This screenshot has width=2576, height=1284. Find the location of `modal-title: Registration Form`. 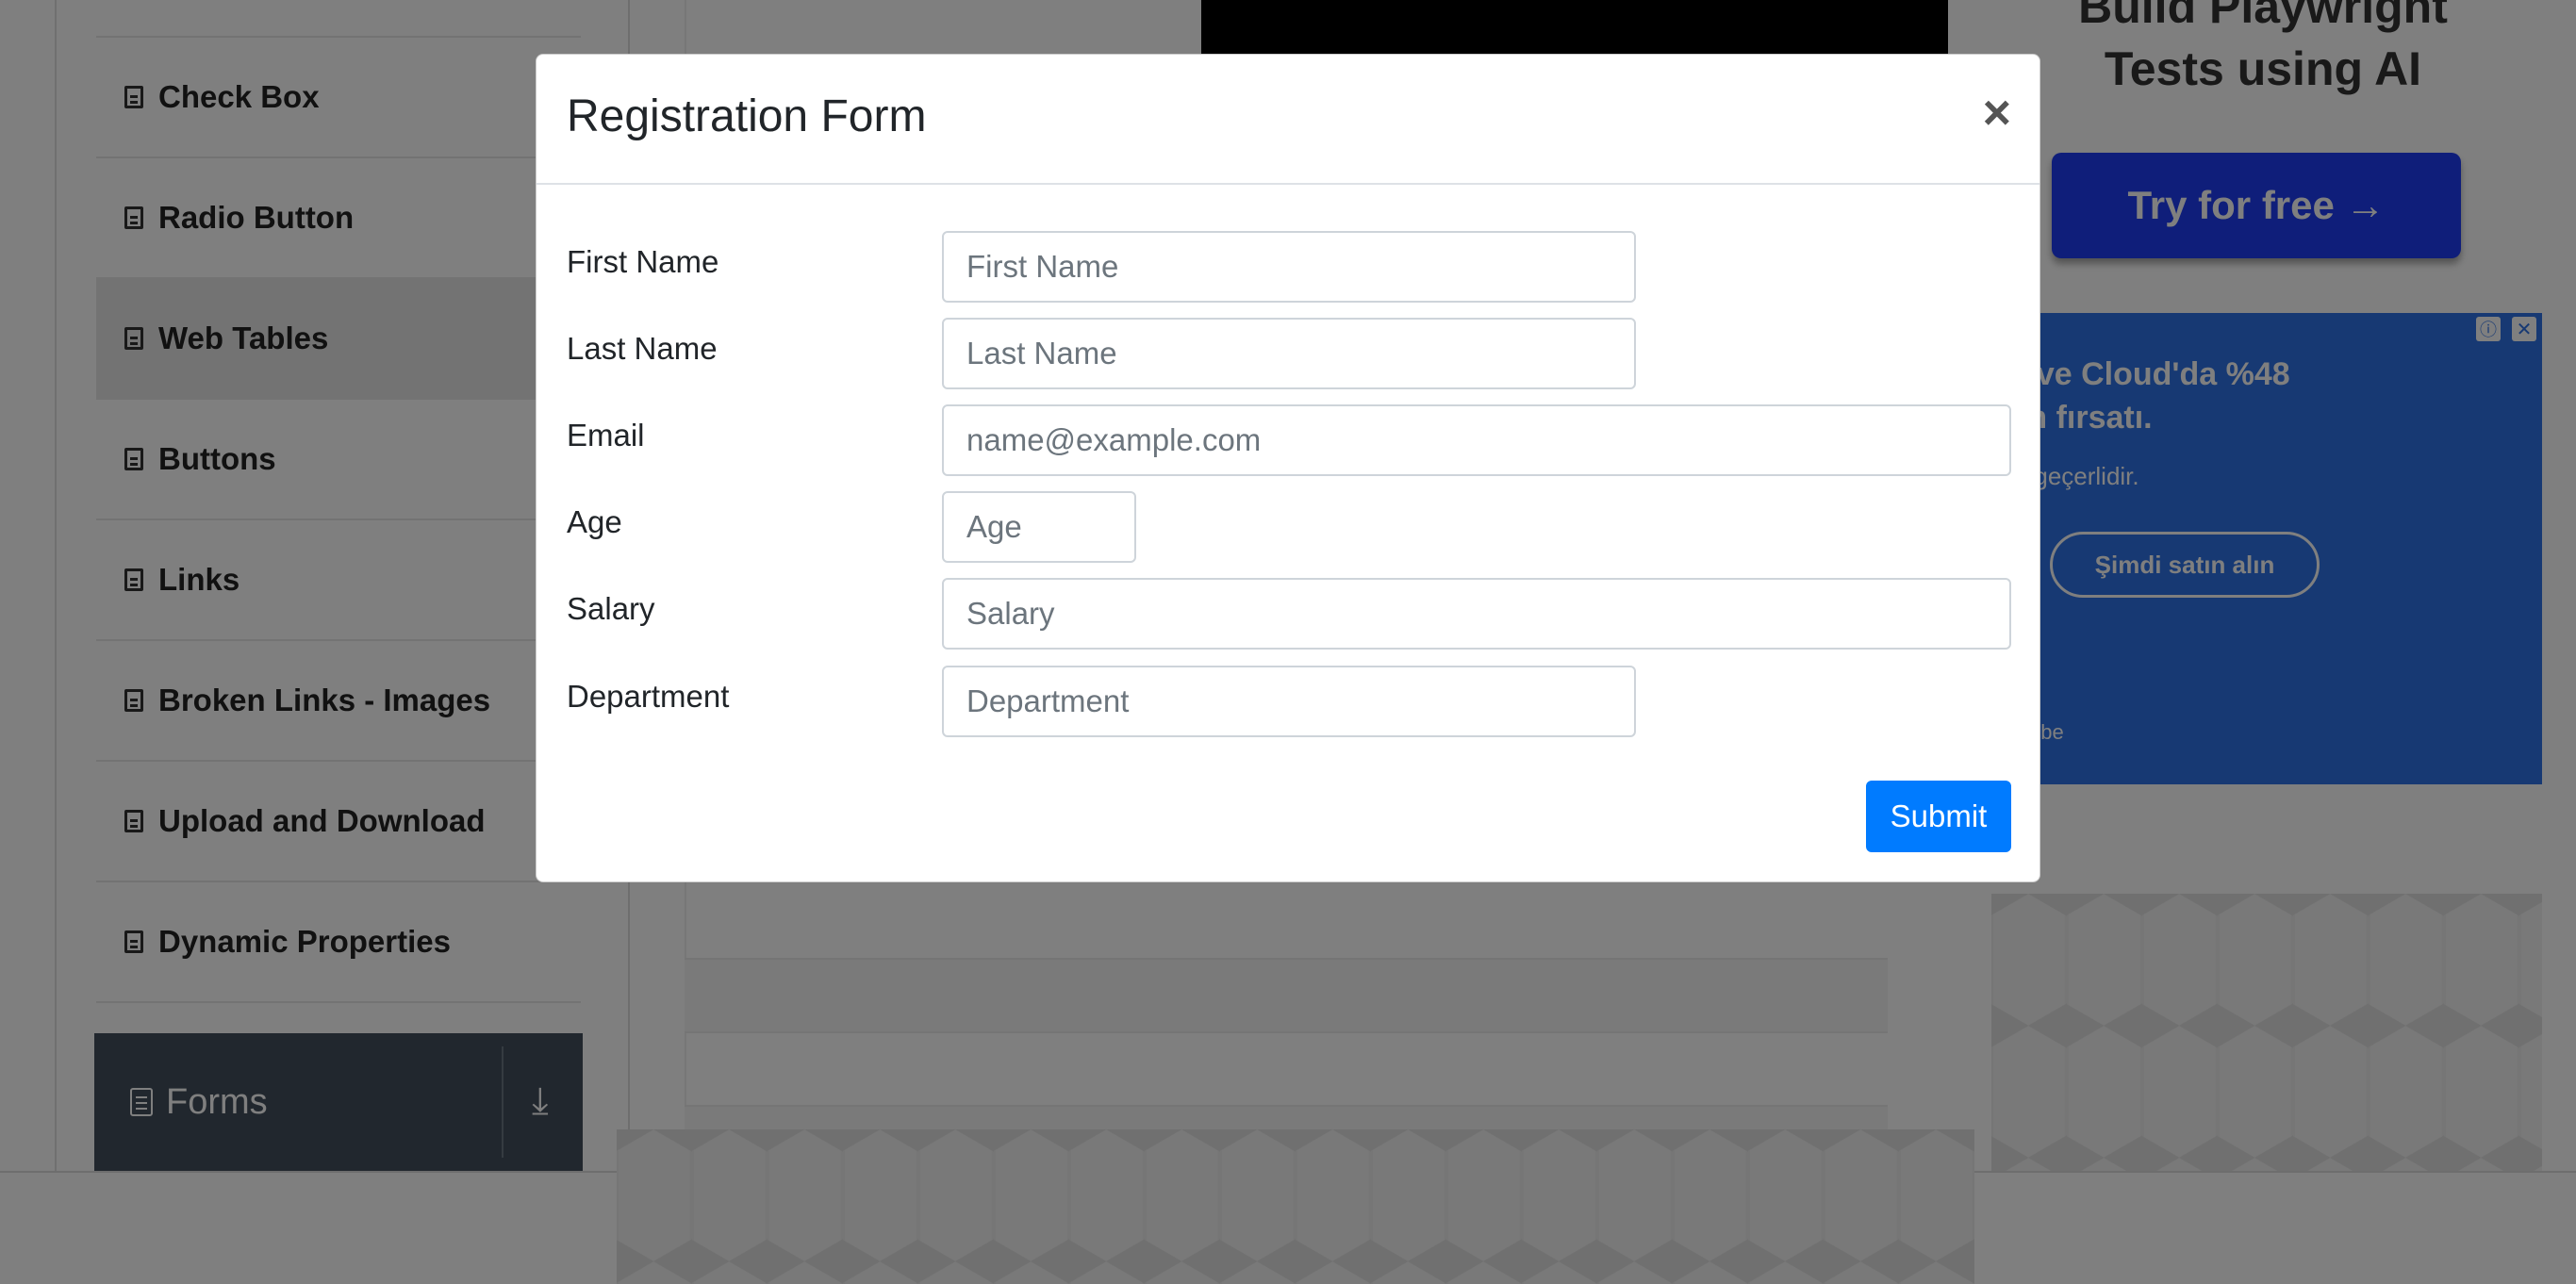

modal-title: Registration Form is located at coordinates (747, 116).